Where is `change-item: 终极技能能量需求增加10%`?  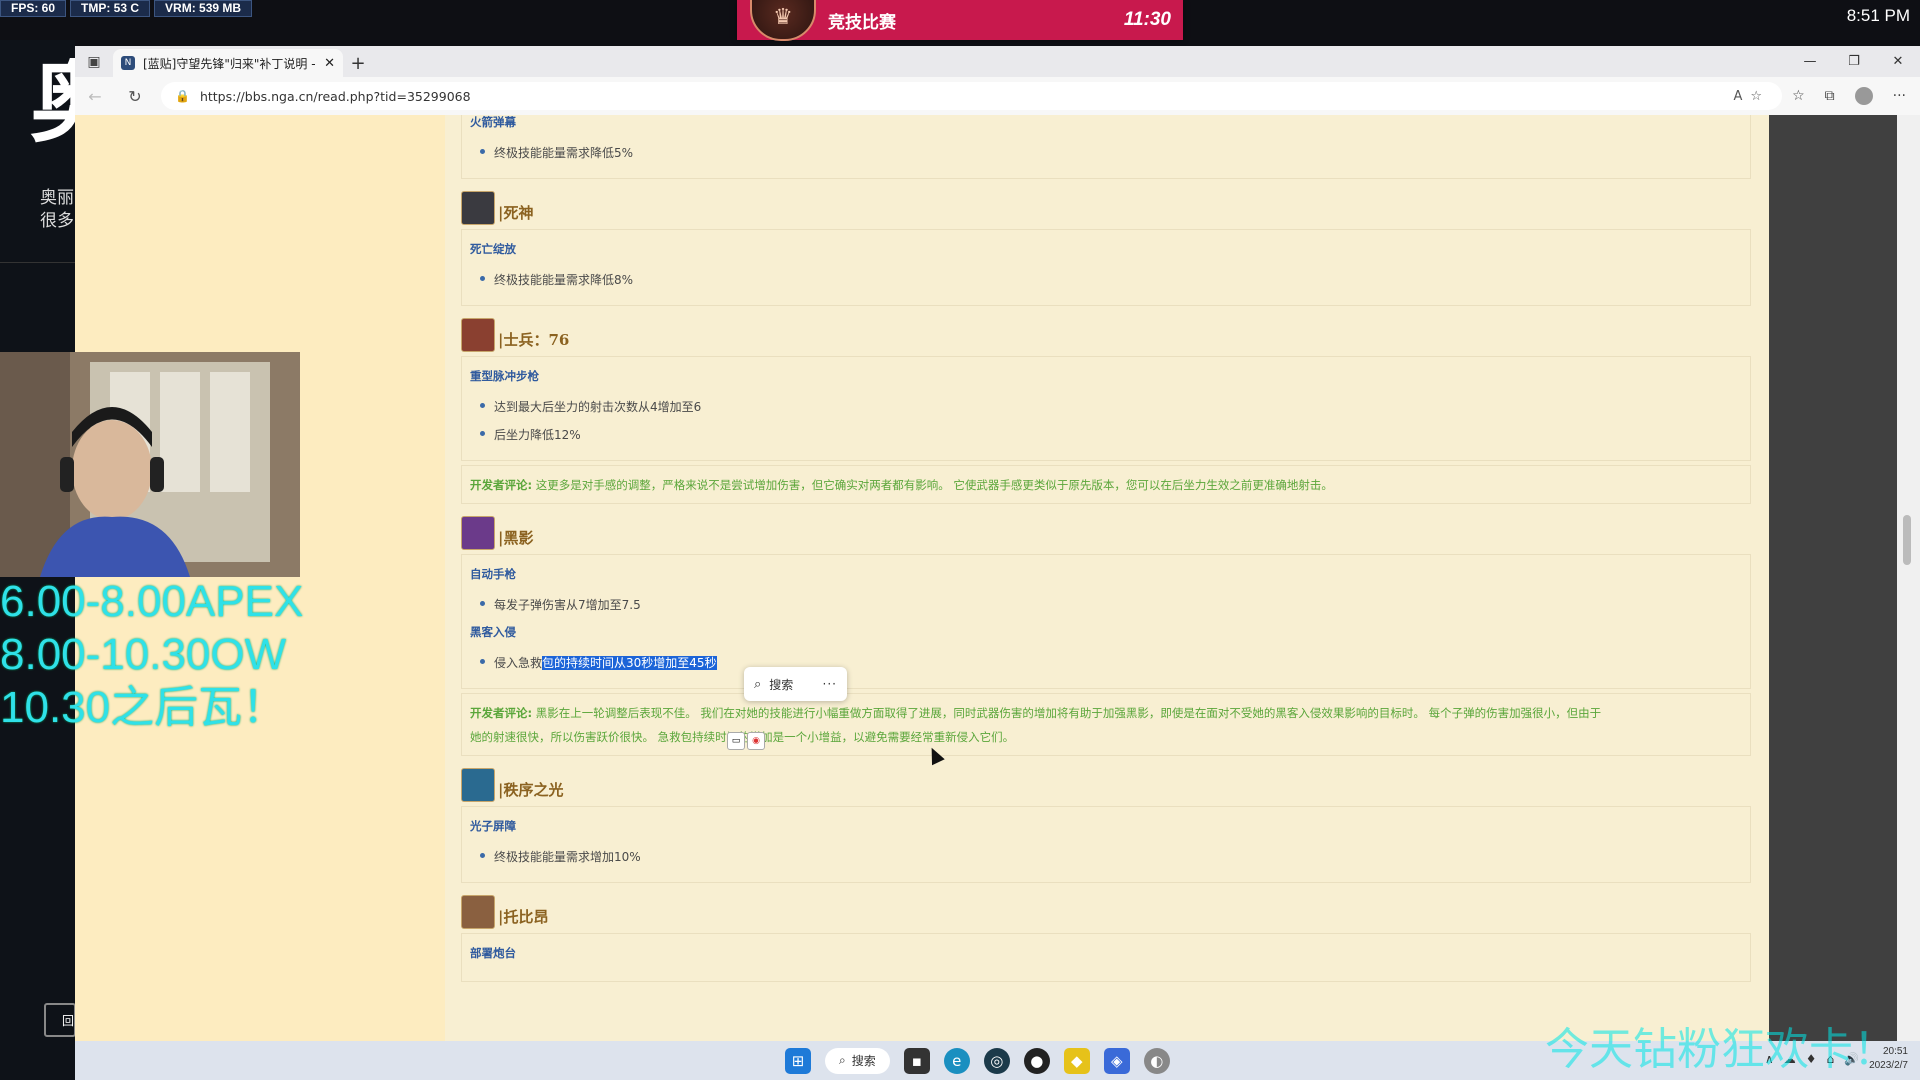 change-item: 终极技能能量需求增加10% is located at coordinates (1111, 856).